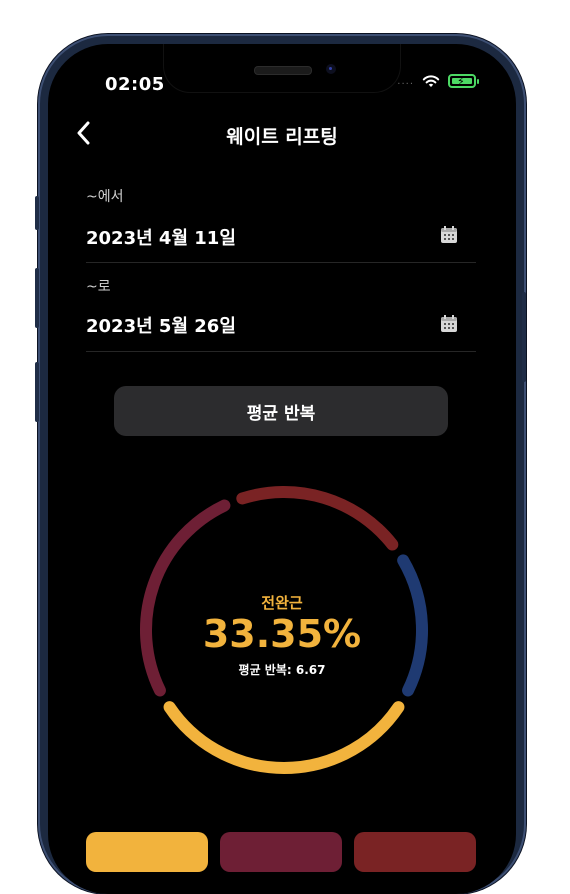 This screenshot has width=570, height=894. I want to click on speaker, so click(283, 70).